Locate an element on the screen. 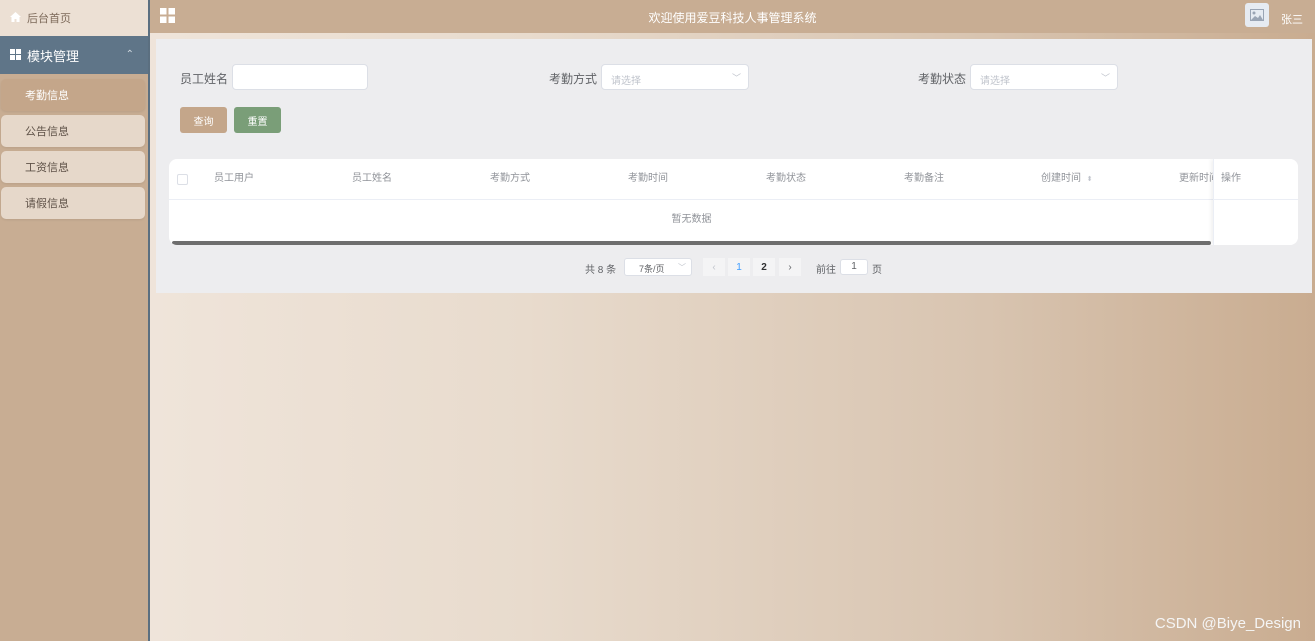 This screenshot has width=1315, height=641. page-1-button: 1 is located at coordinates (739, 267).